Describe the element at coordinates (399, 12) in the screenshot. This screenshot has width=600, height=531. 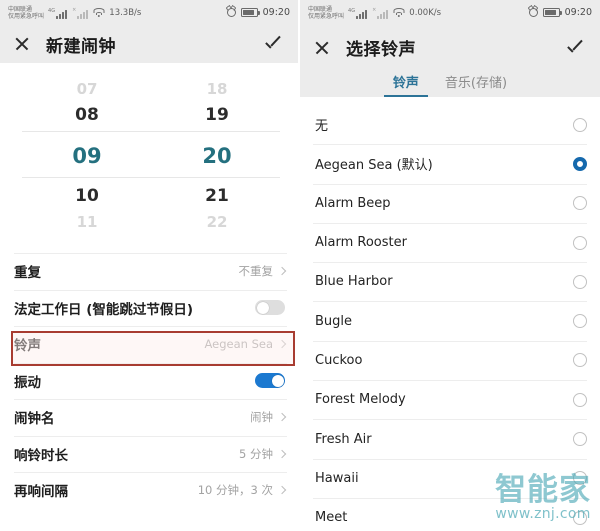
I see `wifi-icon` at that location.